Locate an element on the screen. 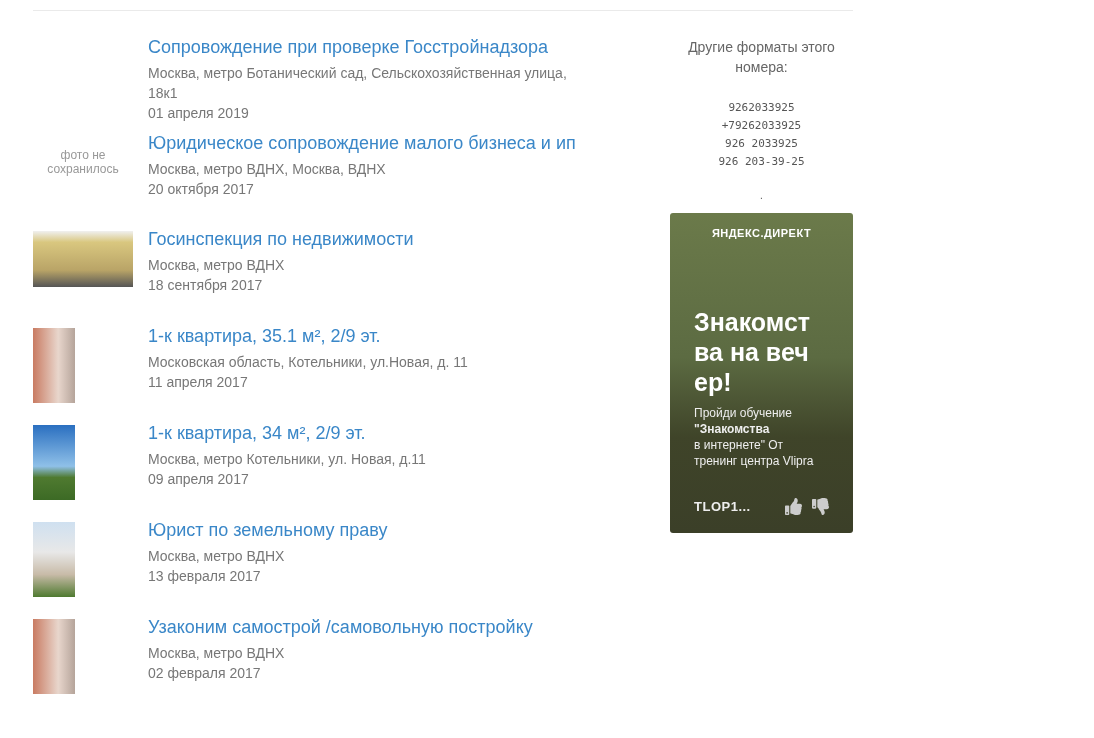 This screenshot has width=1094, height=738. ad-body-text: Пройди обучение "Знакомства в интернете" От тренинг центра Vlipra is located at coordinates (754, 437).